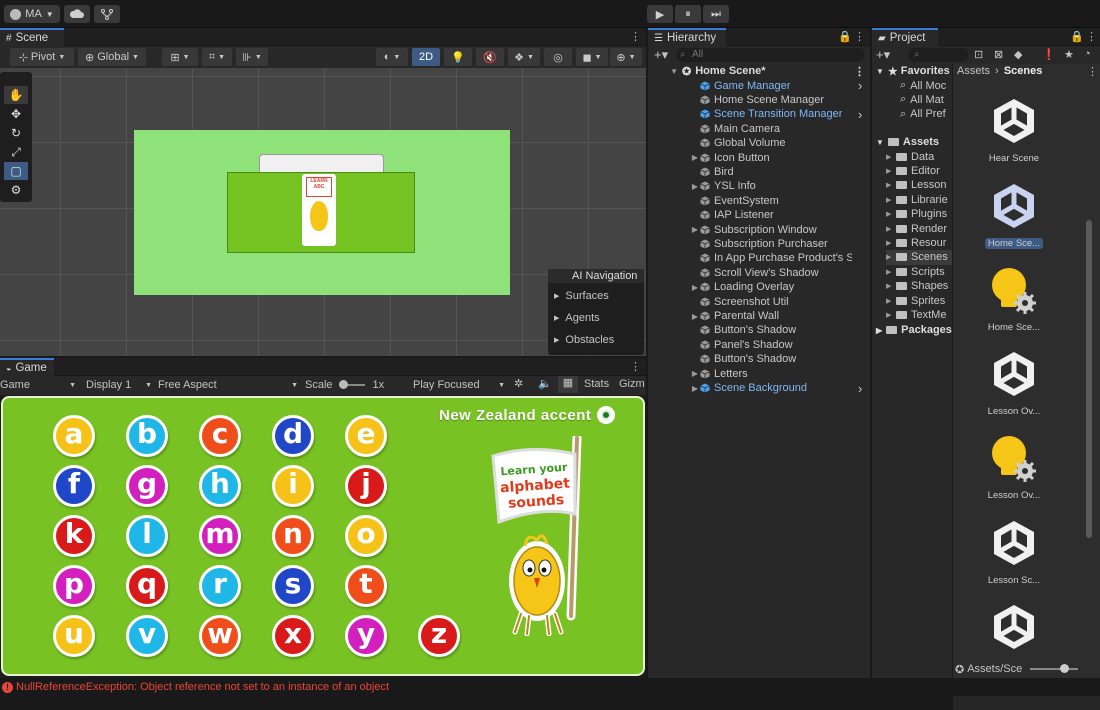 The image size is (1100, 710). I want to click on increment-snap-button: ⊪ ▼, so click(252, 57).